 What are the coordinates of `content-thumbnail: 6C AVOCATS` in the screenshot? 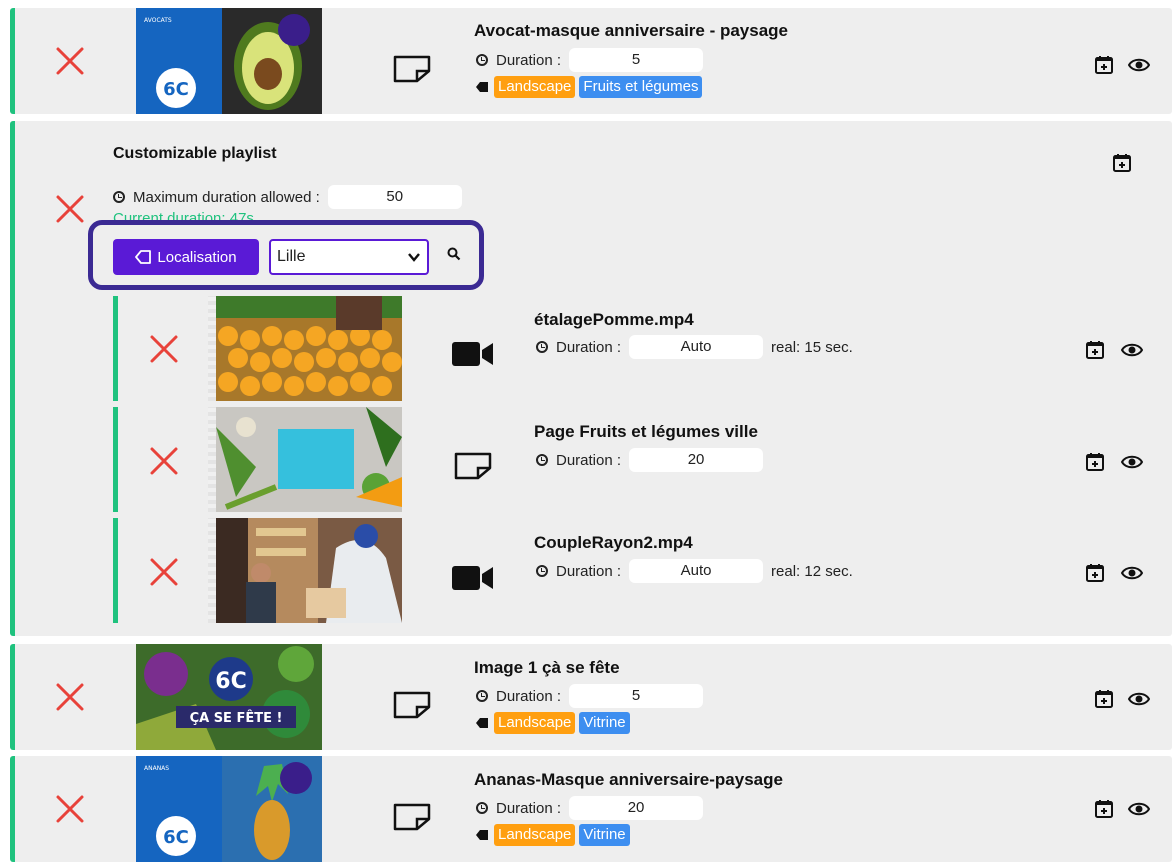 It's located at (229, 61).